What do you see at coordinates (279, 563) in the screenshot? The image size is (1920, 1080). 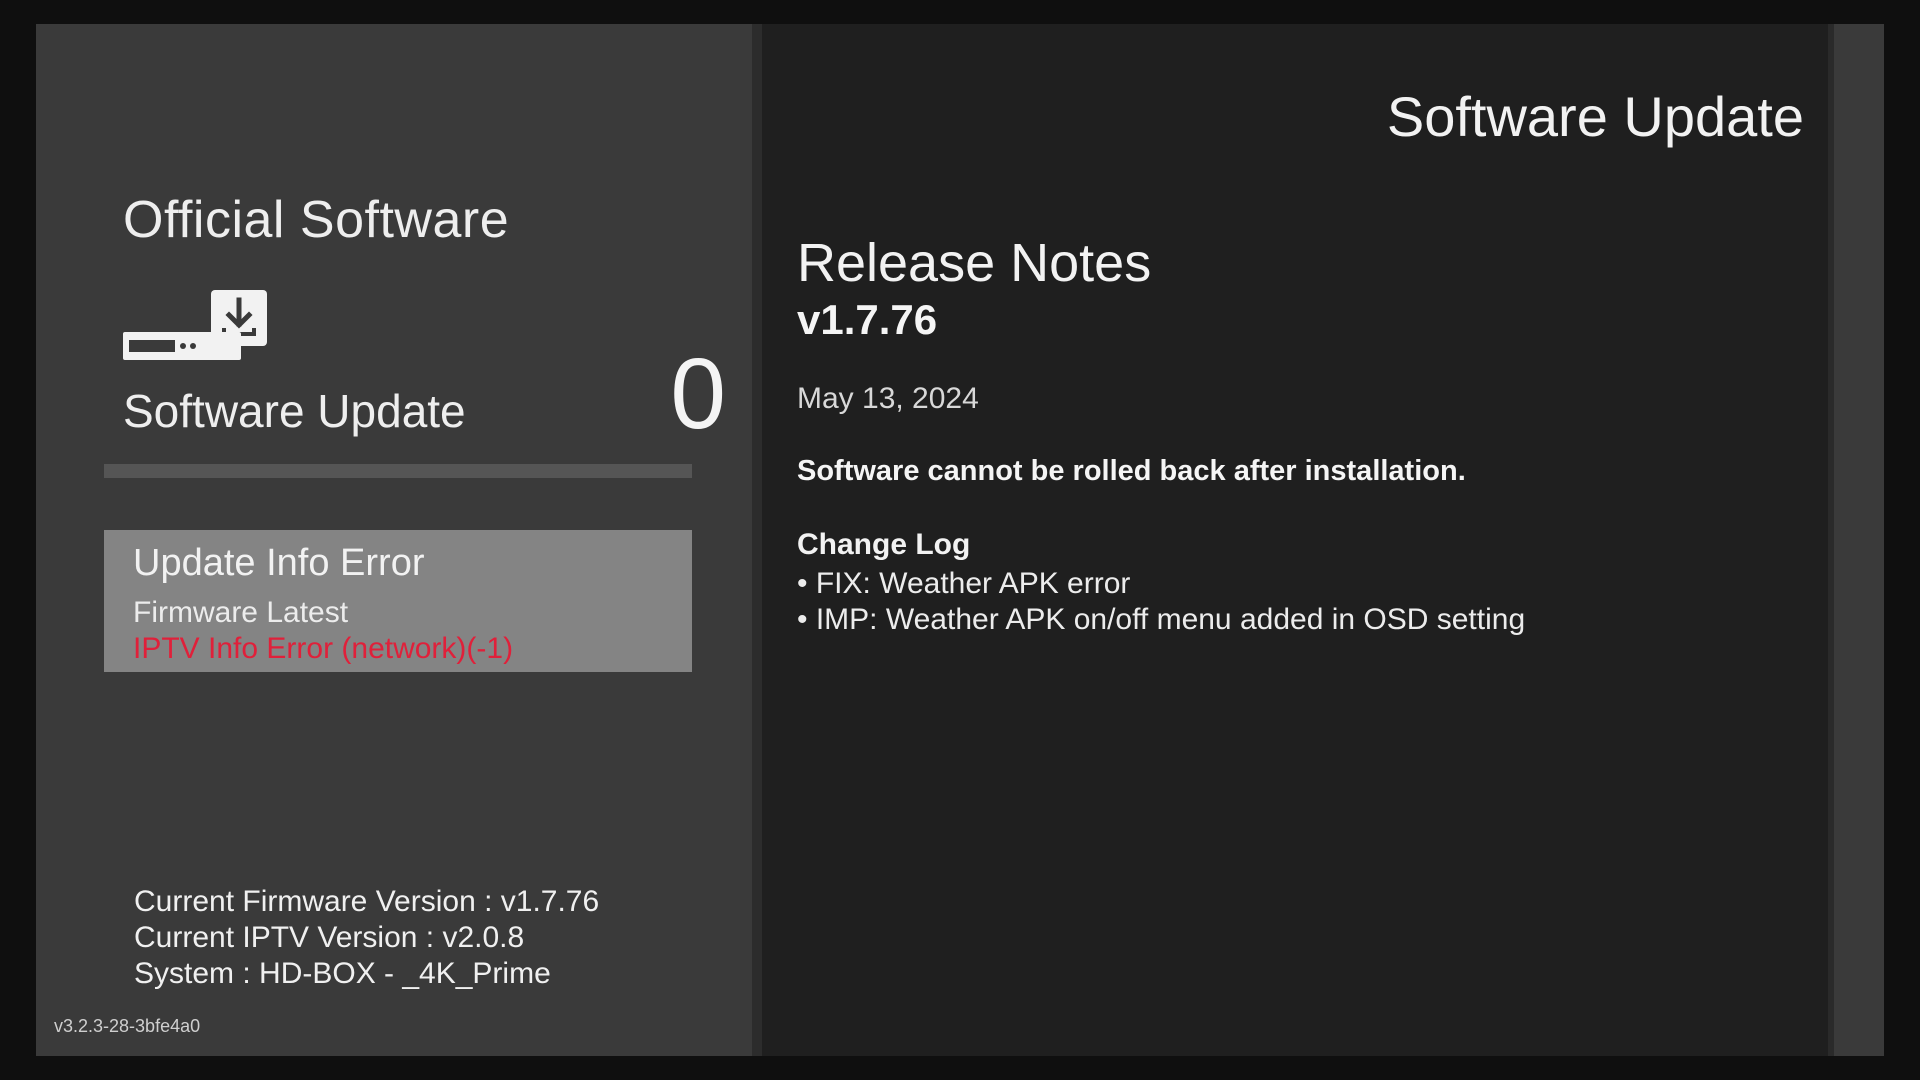 I see `status-title: Update Info Error` at bounding box center [279, 563].